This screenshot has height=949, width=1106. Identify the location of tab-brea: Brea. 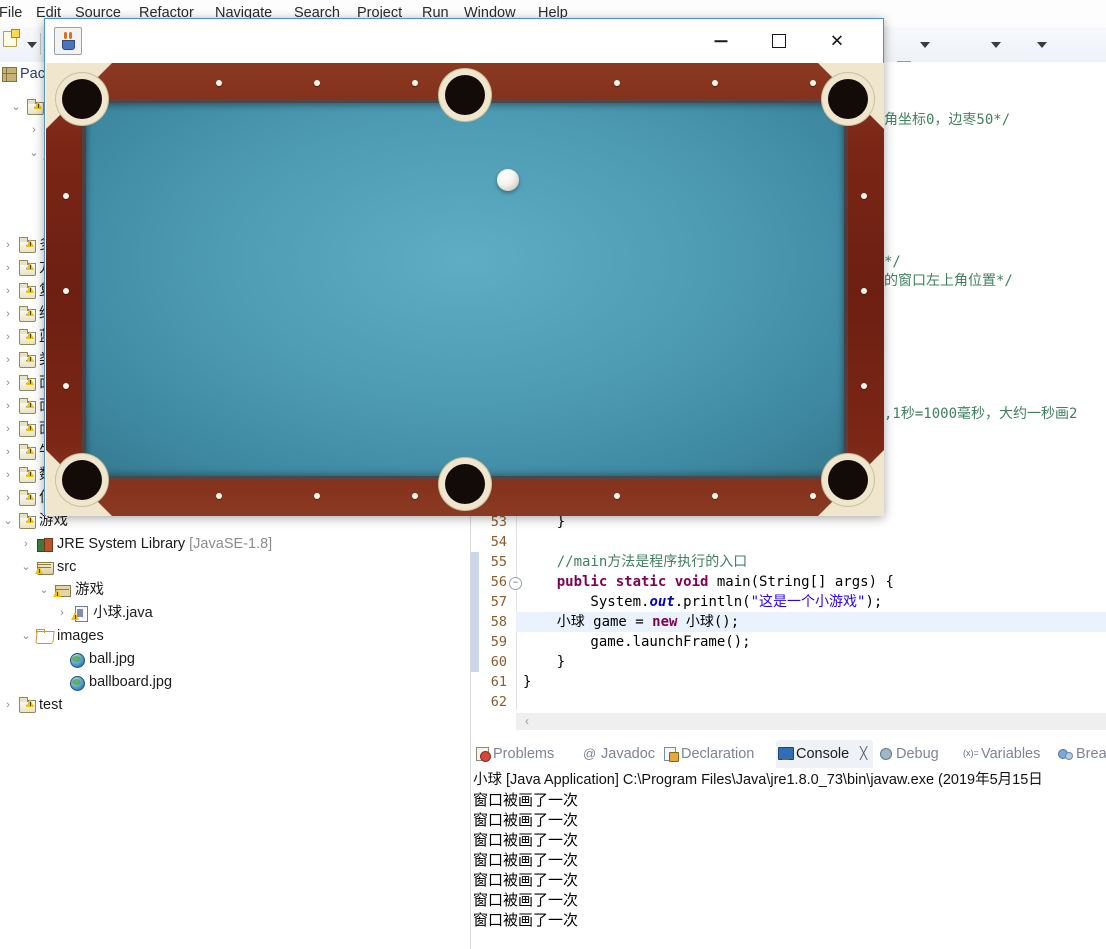
(1081, 754).